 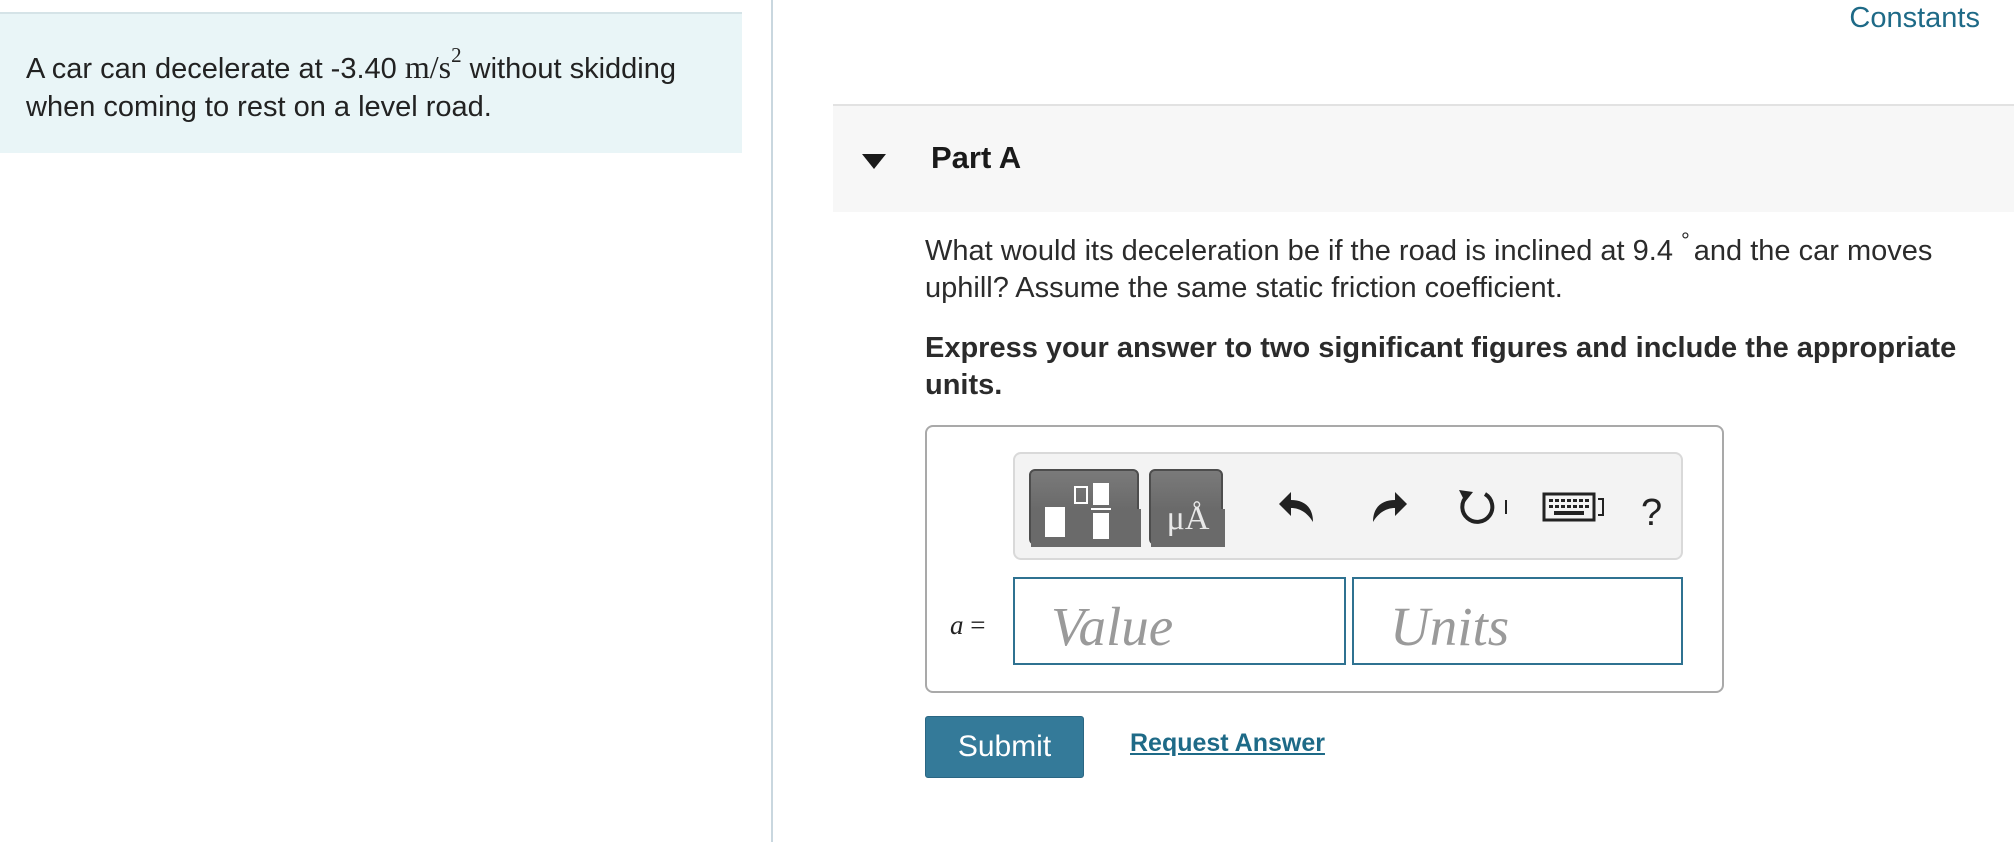 What do you see at coordinates (1517, 621) in the screenshot?
I see `units-input` at bounding box center [1517, 621].